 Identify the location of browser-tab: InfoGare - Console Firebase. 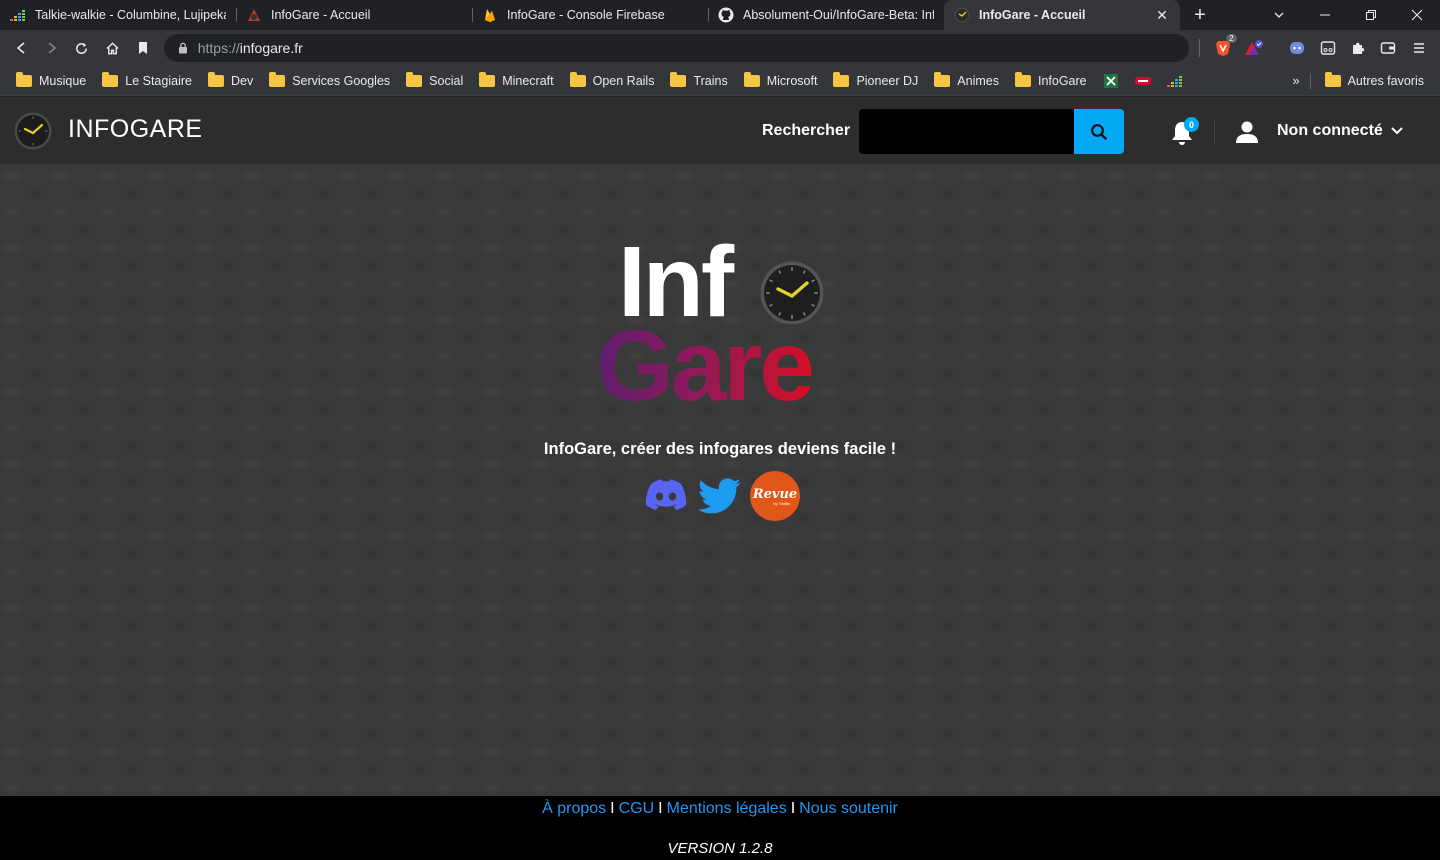
(590, 15).